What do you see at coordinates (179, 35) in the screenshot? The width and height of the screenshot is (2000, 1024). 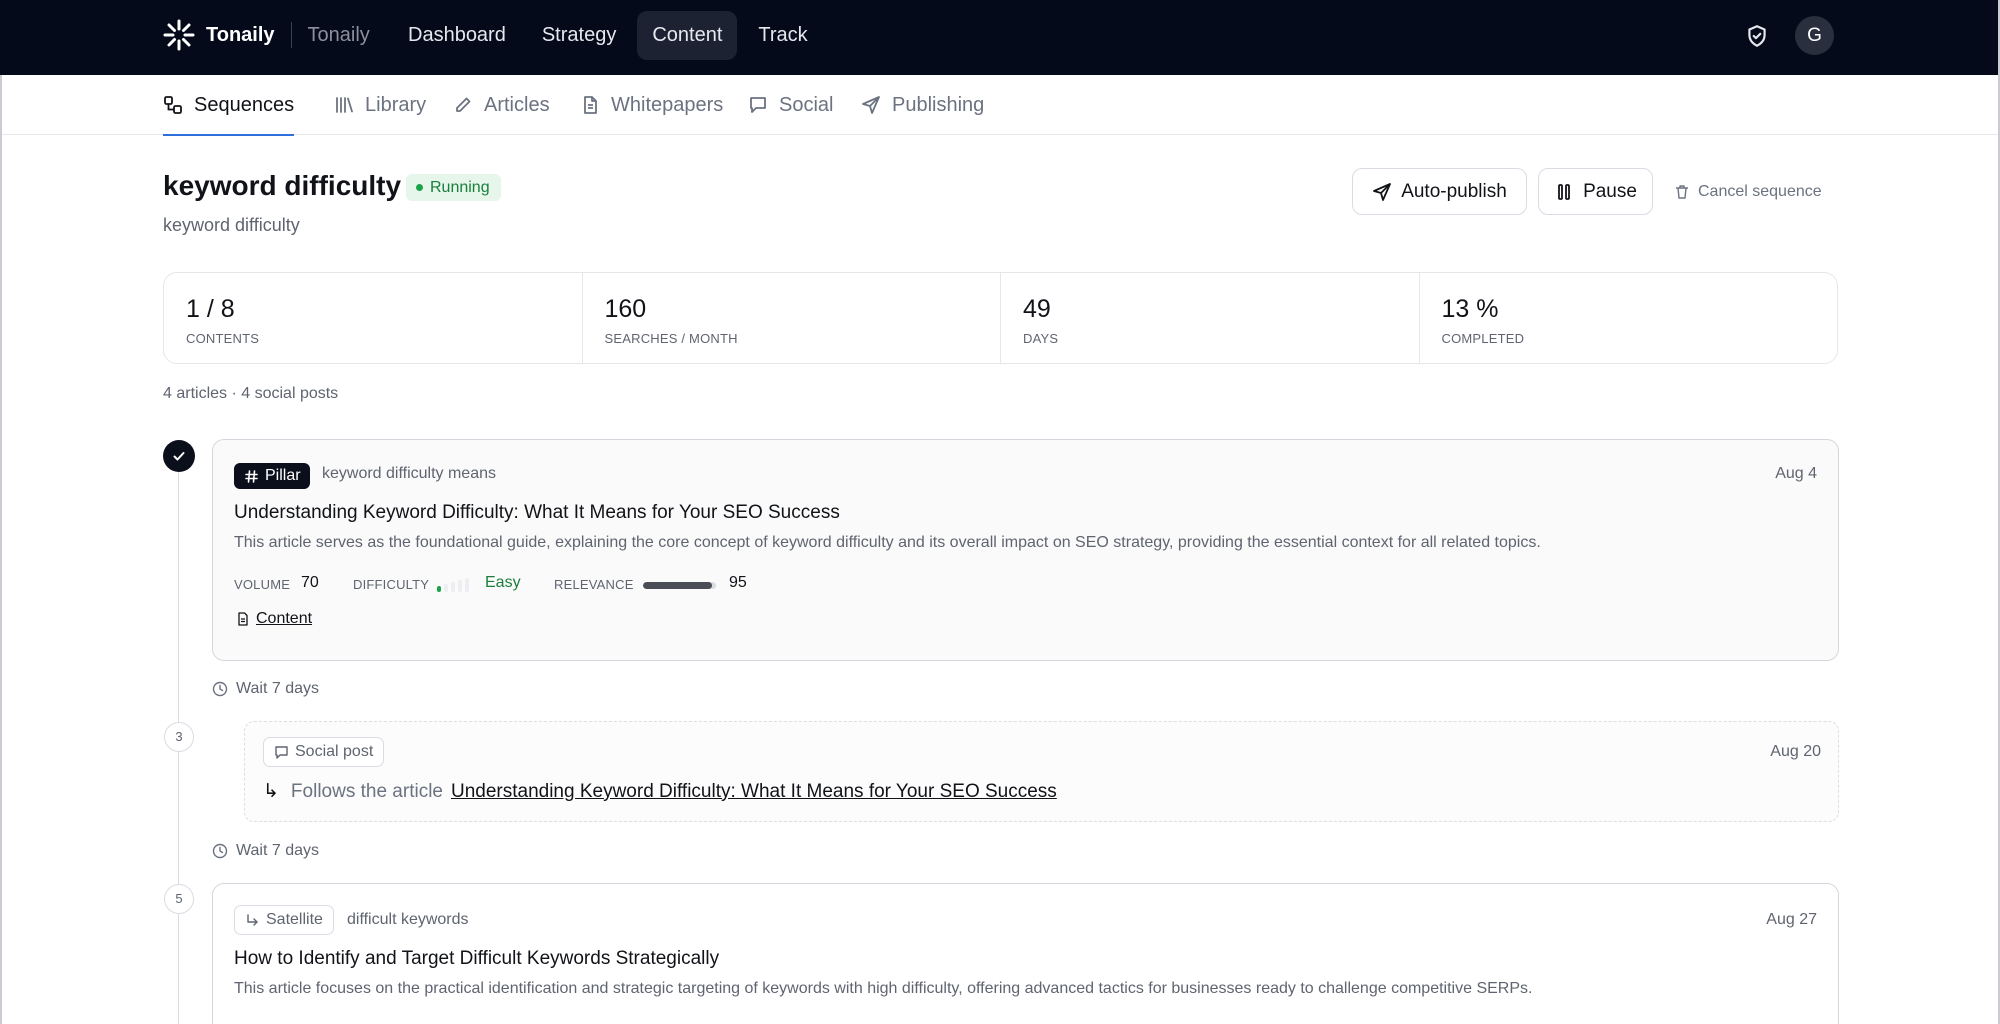 I see `sparkle-logo-icon` at bounding box center [179, 35].